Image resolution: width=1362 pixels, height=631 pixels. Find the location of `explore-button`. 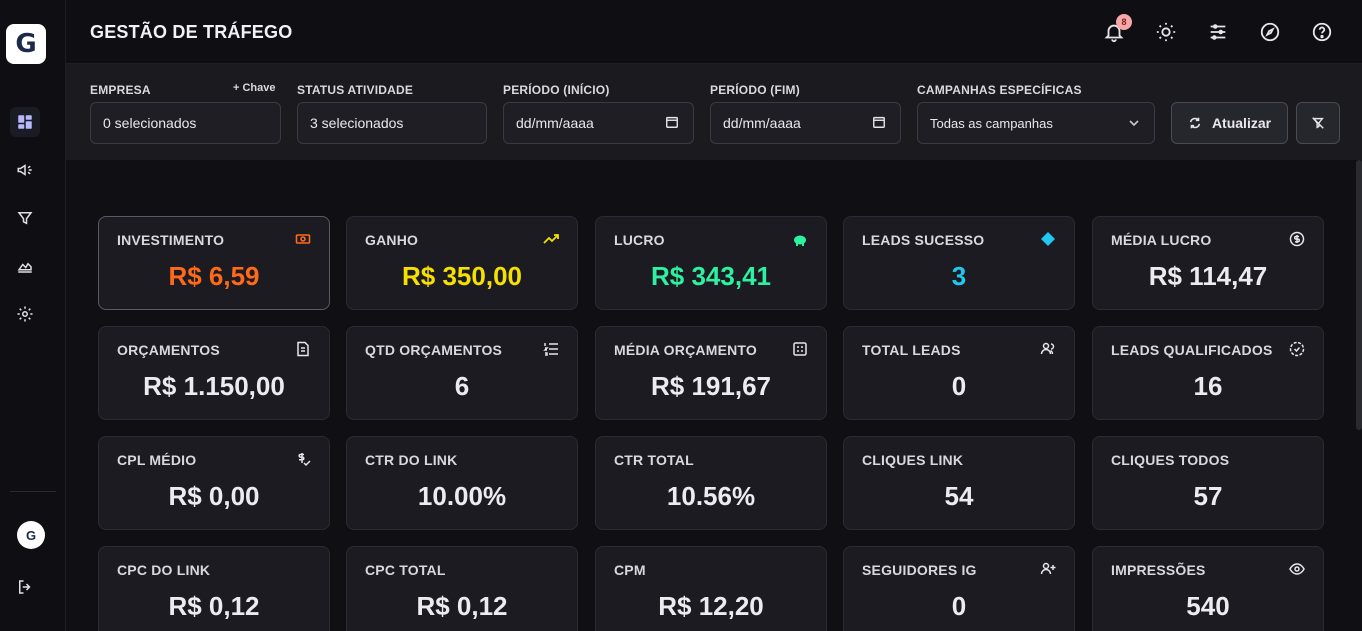

explore-button is located at coordinates (1270, 32).